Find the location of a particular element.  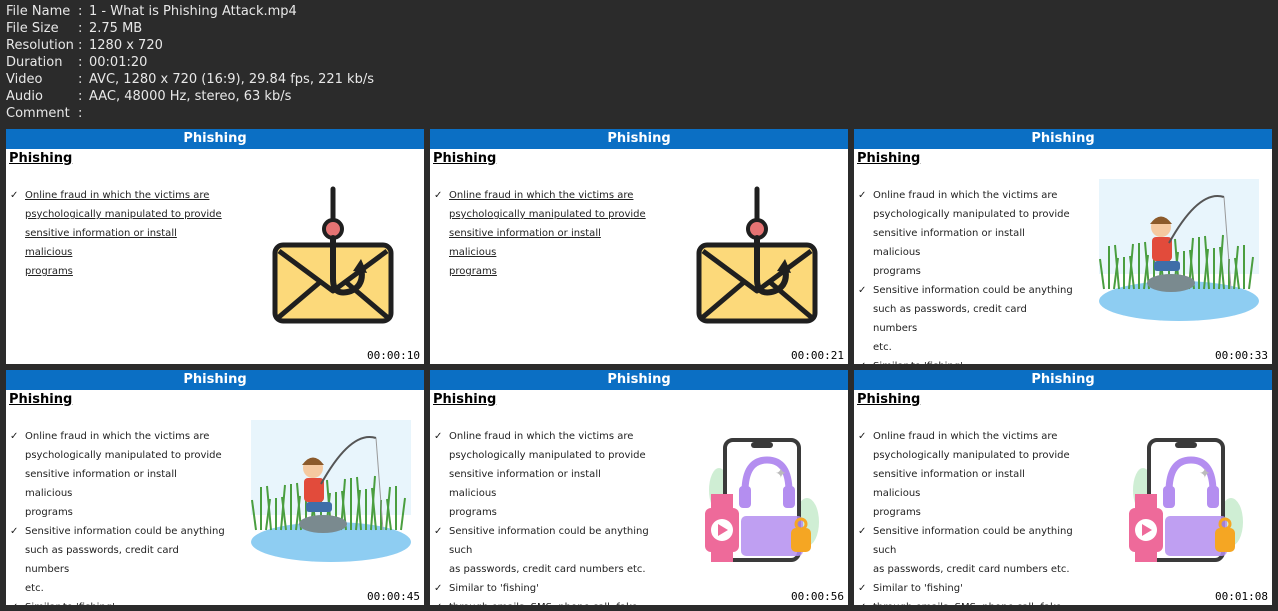

file-info-value: 1 - What is Phishing Attack.mp4 is located at coordinates (193, 11).